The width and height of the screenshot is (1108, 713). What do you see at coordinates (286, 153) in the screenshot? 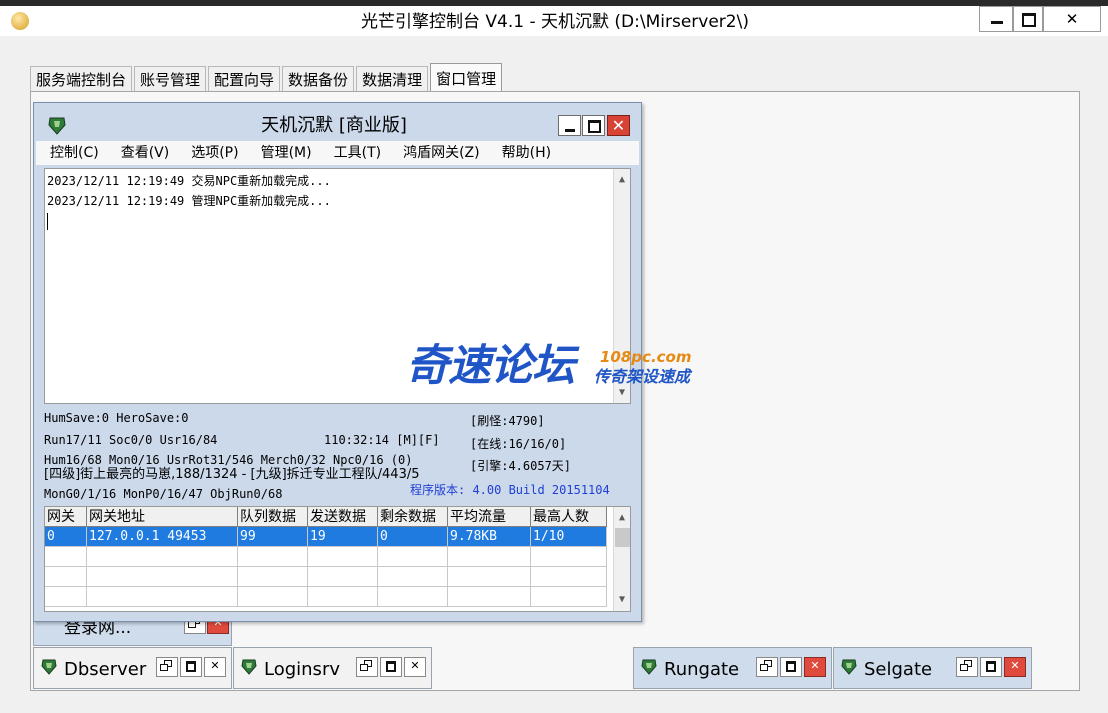
I see `menu-manage: 管理(M)` at bounding box center [286, 153].